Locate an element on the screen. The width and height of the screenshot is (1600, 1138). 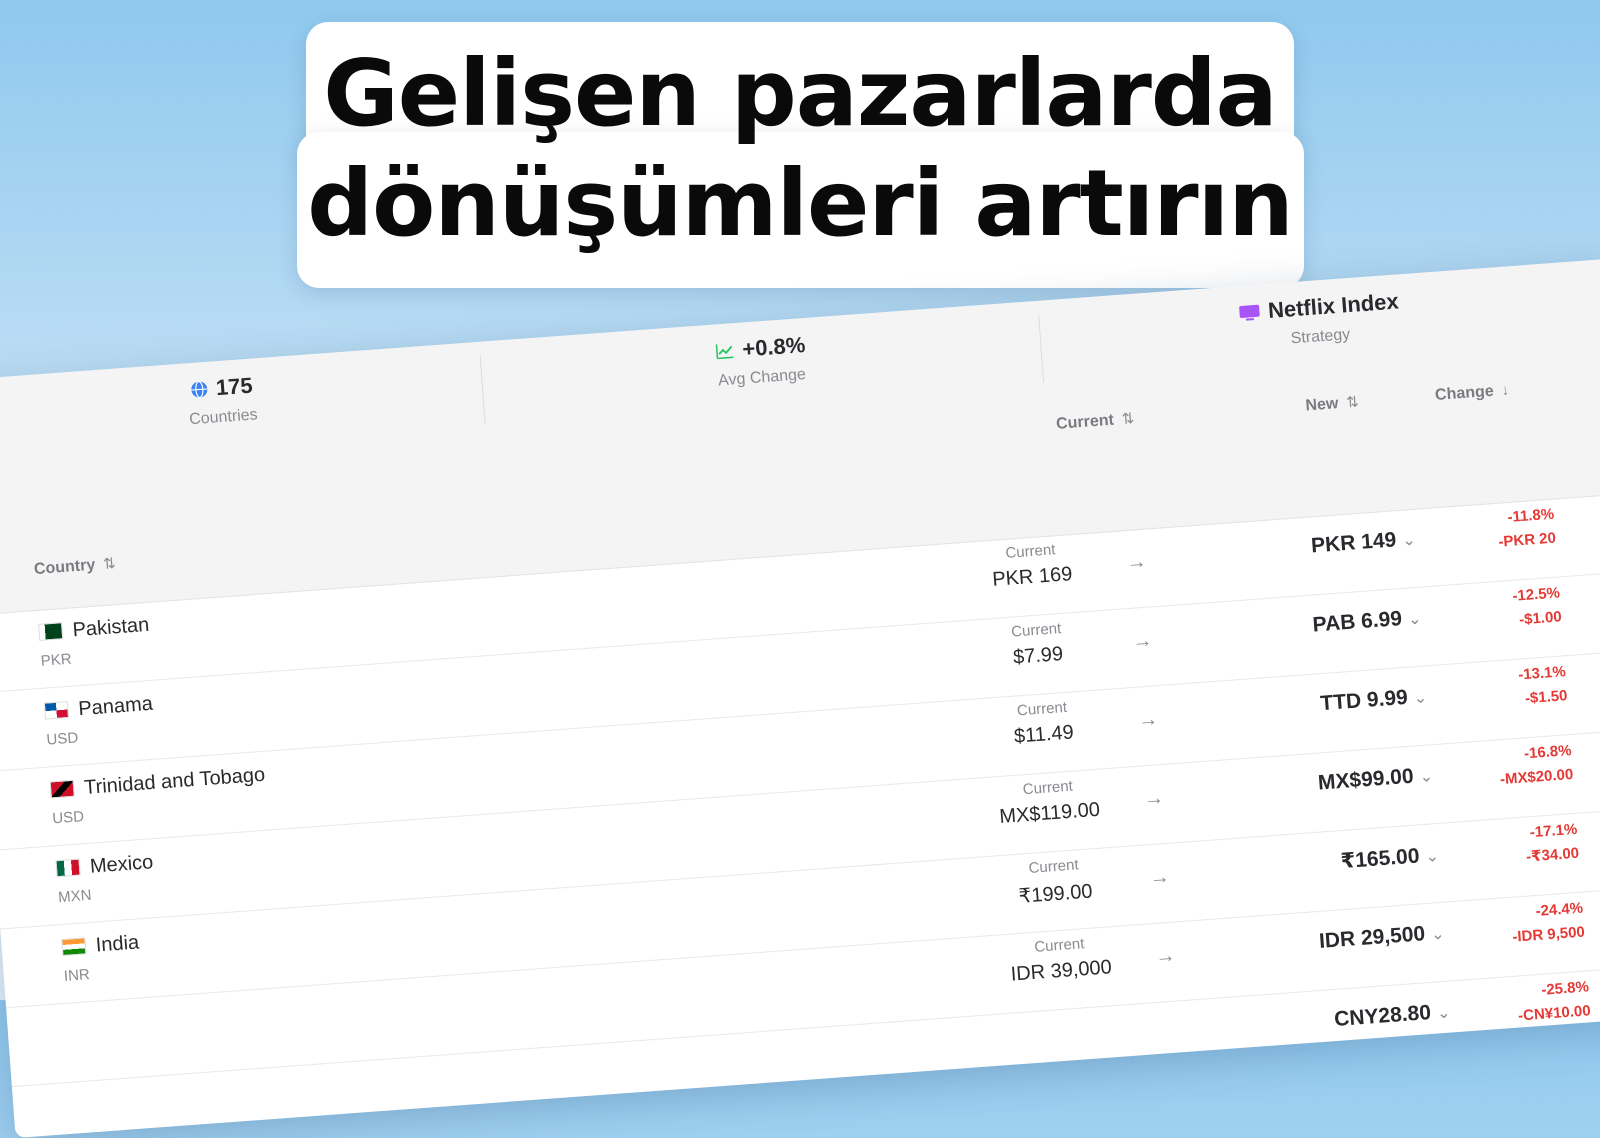
chart-line-icon is located at coordinates (725, 352).